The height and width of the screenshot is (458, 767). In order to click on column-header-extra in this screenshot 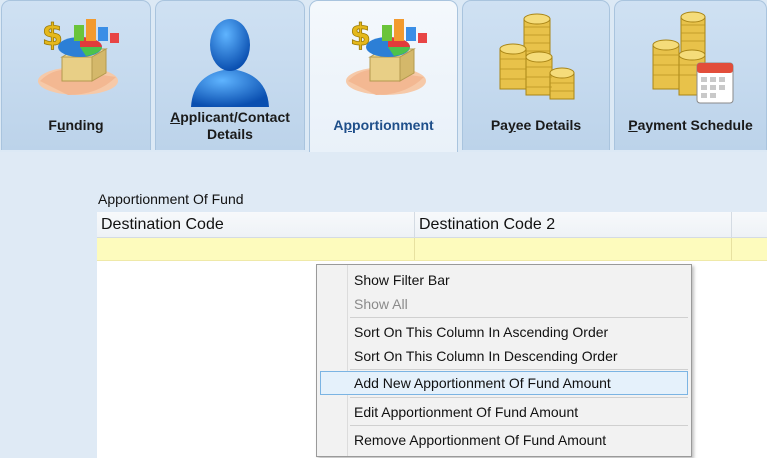, I will do `click(749, 224)`.